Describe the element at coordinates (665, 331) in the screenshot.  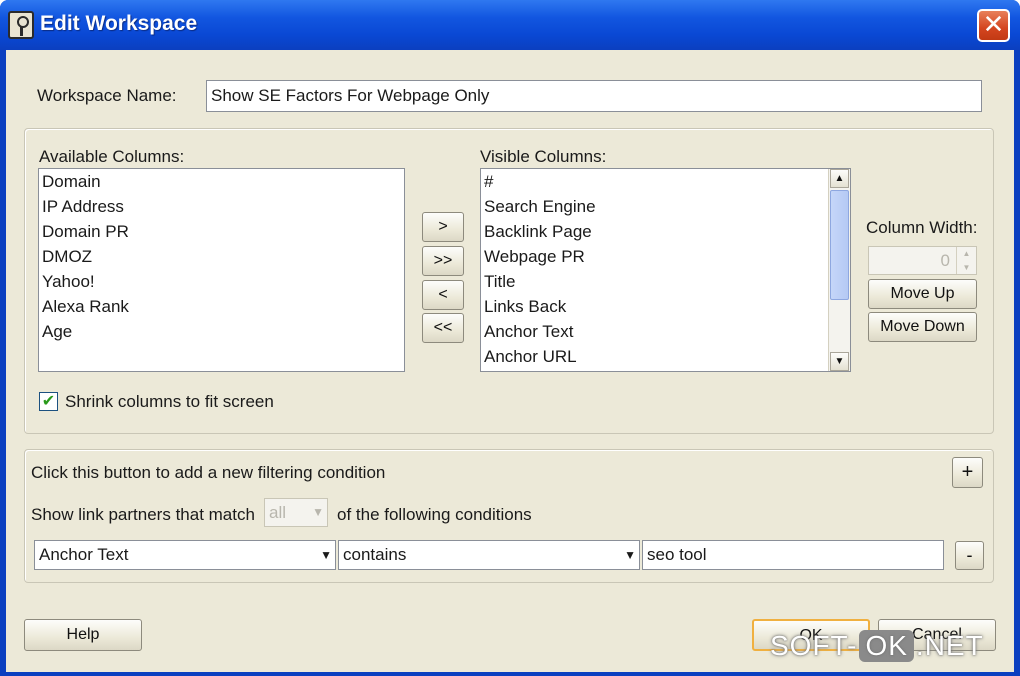
I see `list-item: Anchor Text` at that location.